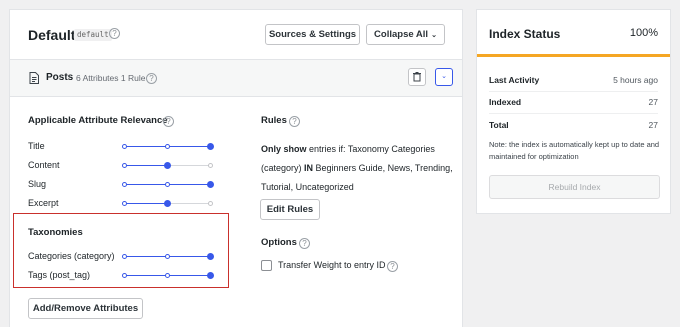 This screenshot has height=327, width=680. I want to click on taxonomy-slider-category, so click(167, 257).